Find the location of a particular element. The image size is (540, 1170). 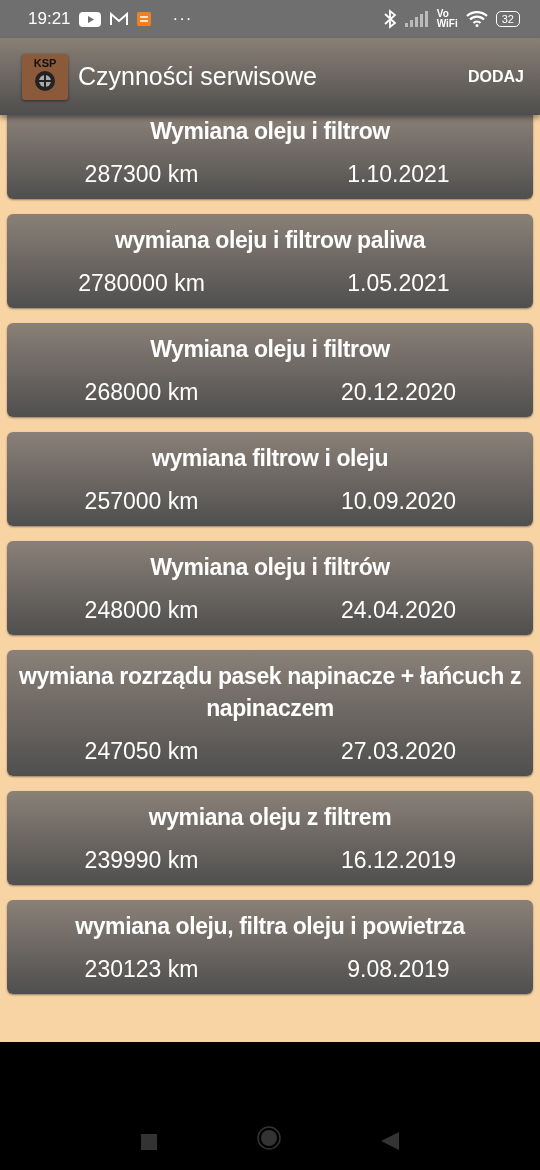

mileage-text: 268000 km is located at coordinates (141, 392).